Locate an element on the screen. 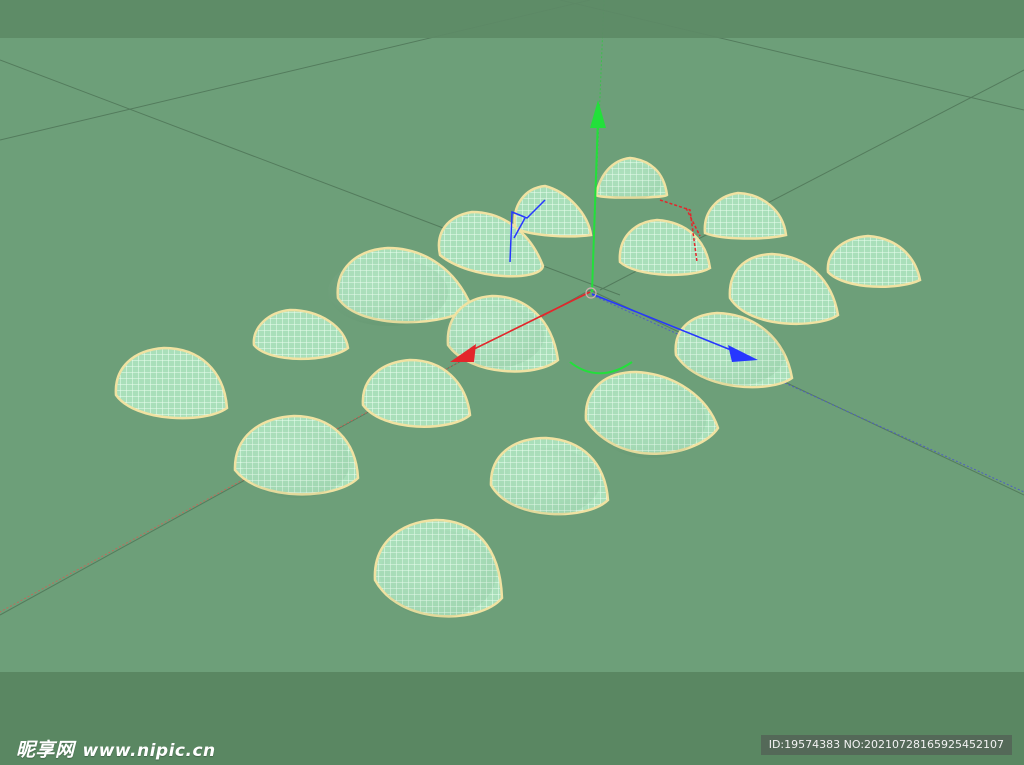 This screenshot has height=765, width=1024. viewport-top-band is located at coordinates (512, 19).